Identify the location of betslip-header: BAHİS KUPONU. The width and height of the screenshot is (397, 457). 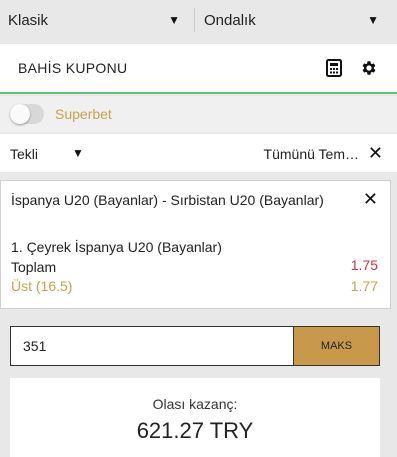
(198, 69).